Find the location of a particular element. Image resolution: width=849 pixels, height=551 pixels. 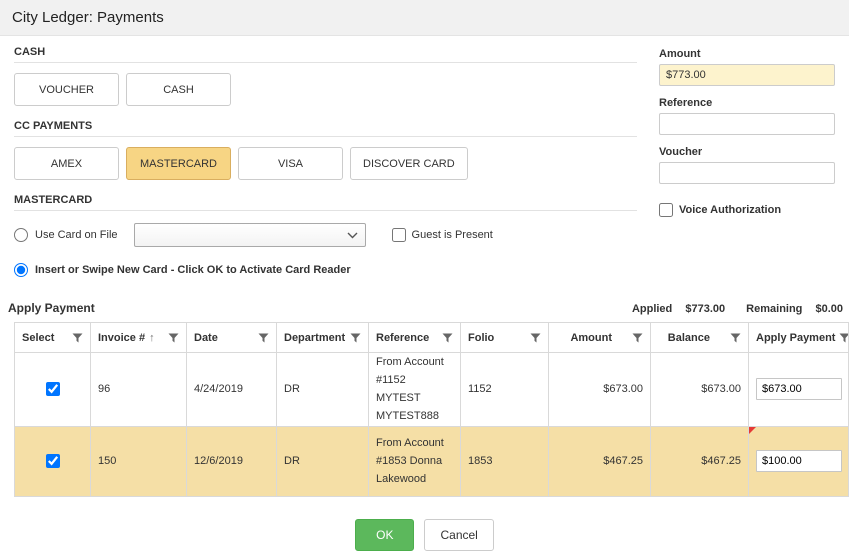

amount-cell: $673.00 is located at coordinates (599, 389).